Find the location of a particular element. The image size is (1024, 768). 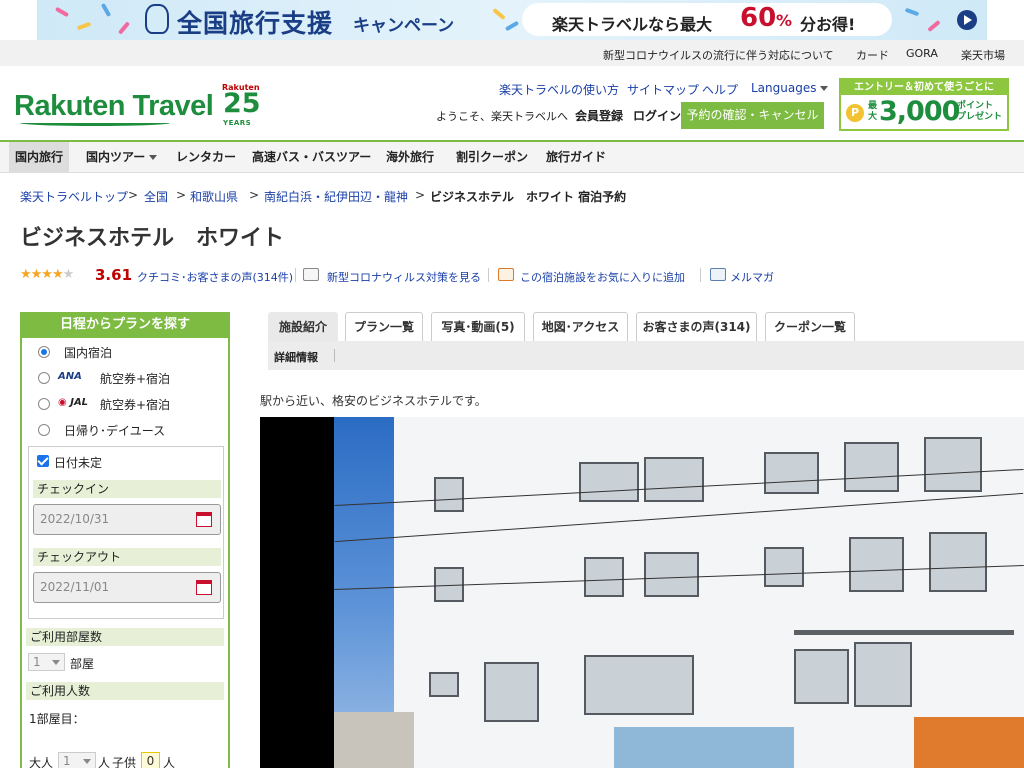

mail-icon is located at coordinates (718, 274).